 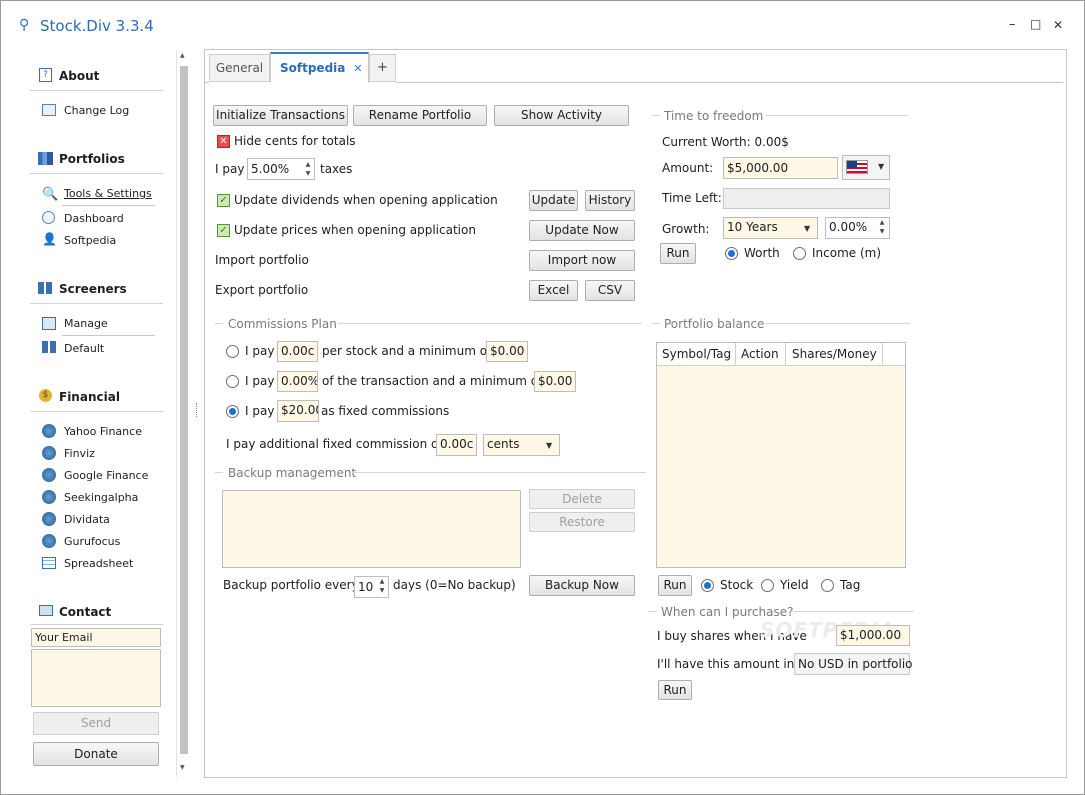 What do you see at coordinates (260, 351) in the screenshot?
I see `ipay-label-1: I pay` at bounding box center [260, 351].